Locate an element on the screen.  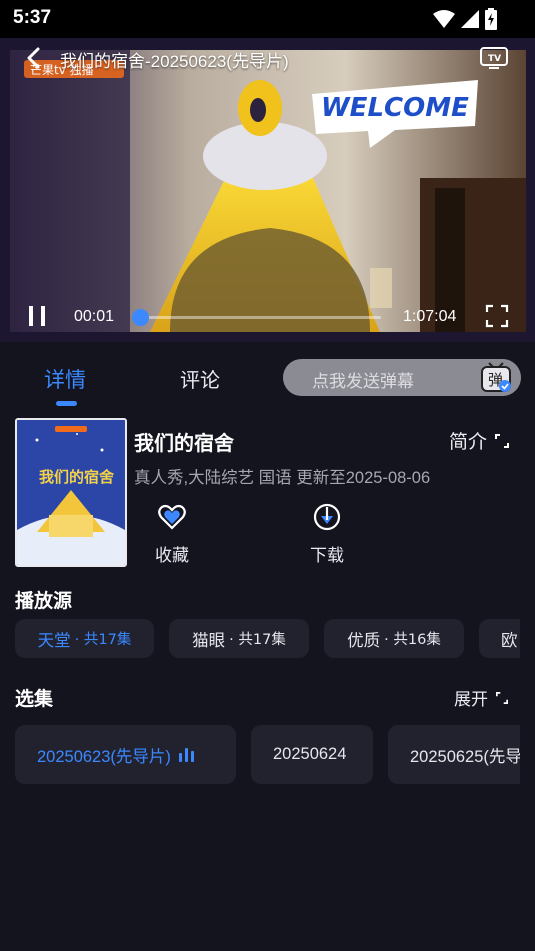
tab-detail: 详情 is located at coordinates (65, 379).